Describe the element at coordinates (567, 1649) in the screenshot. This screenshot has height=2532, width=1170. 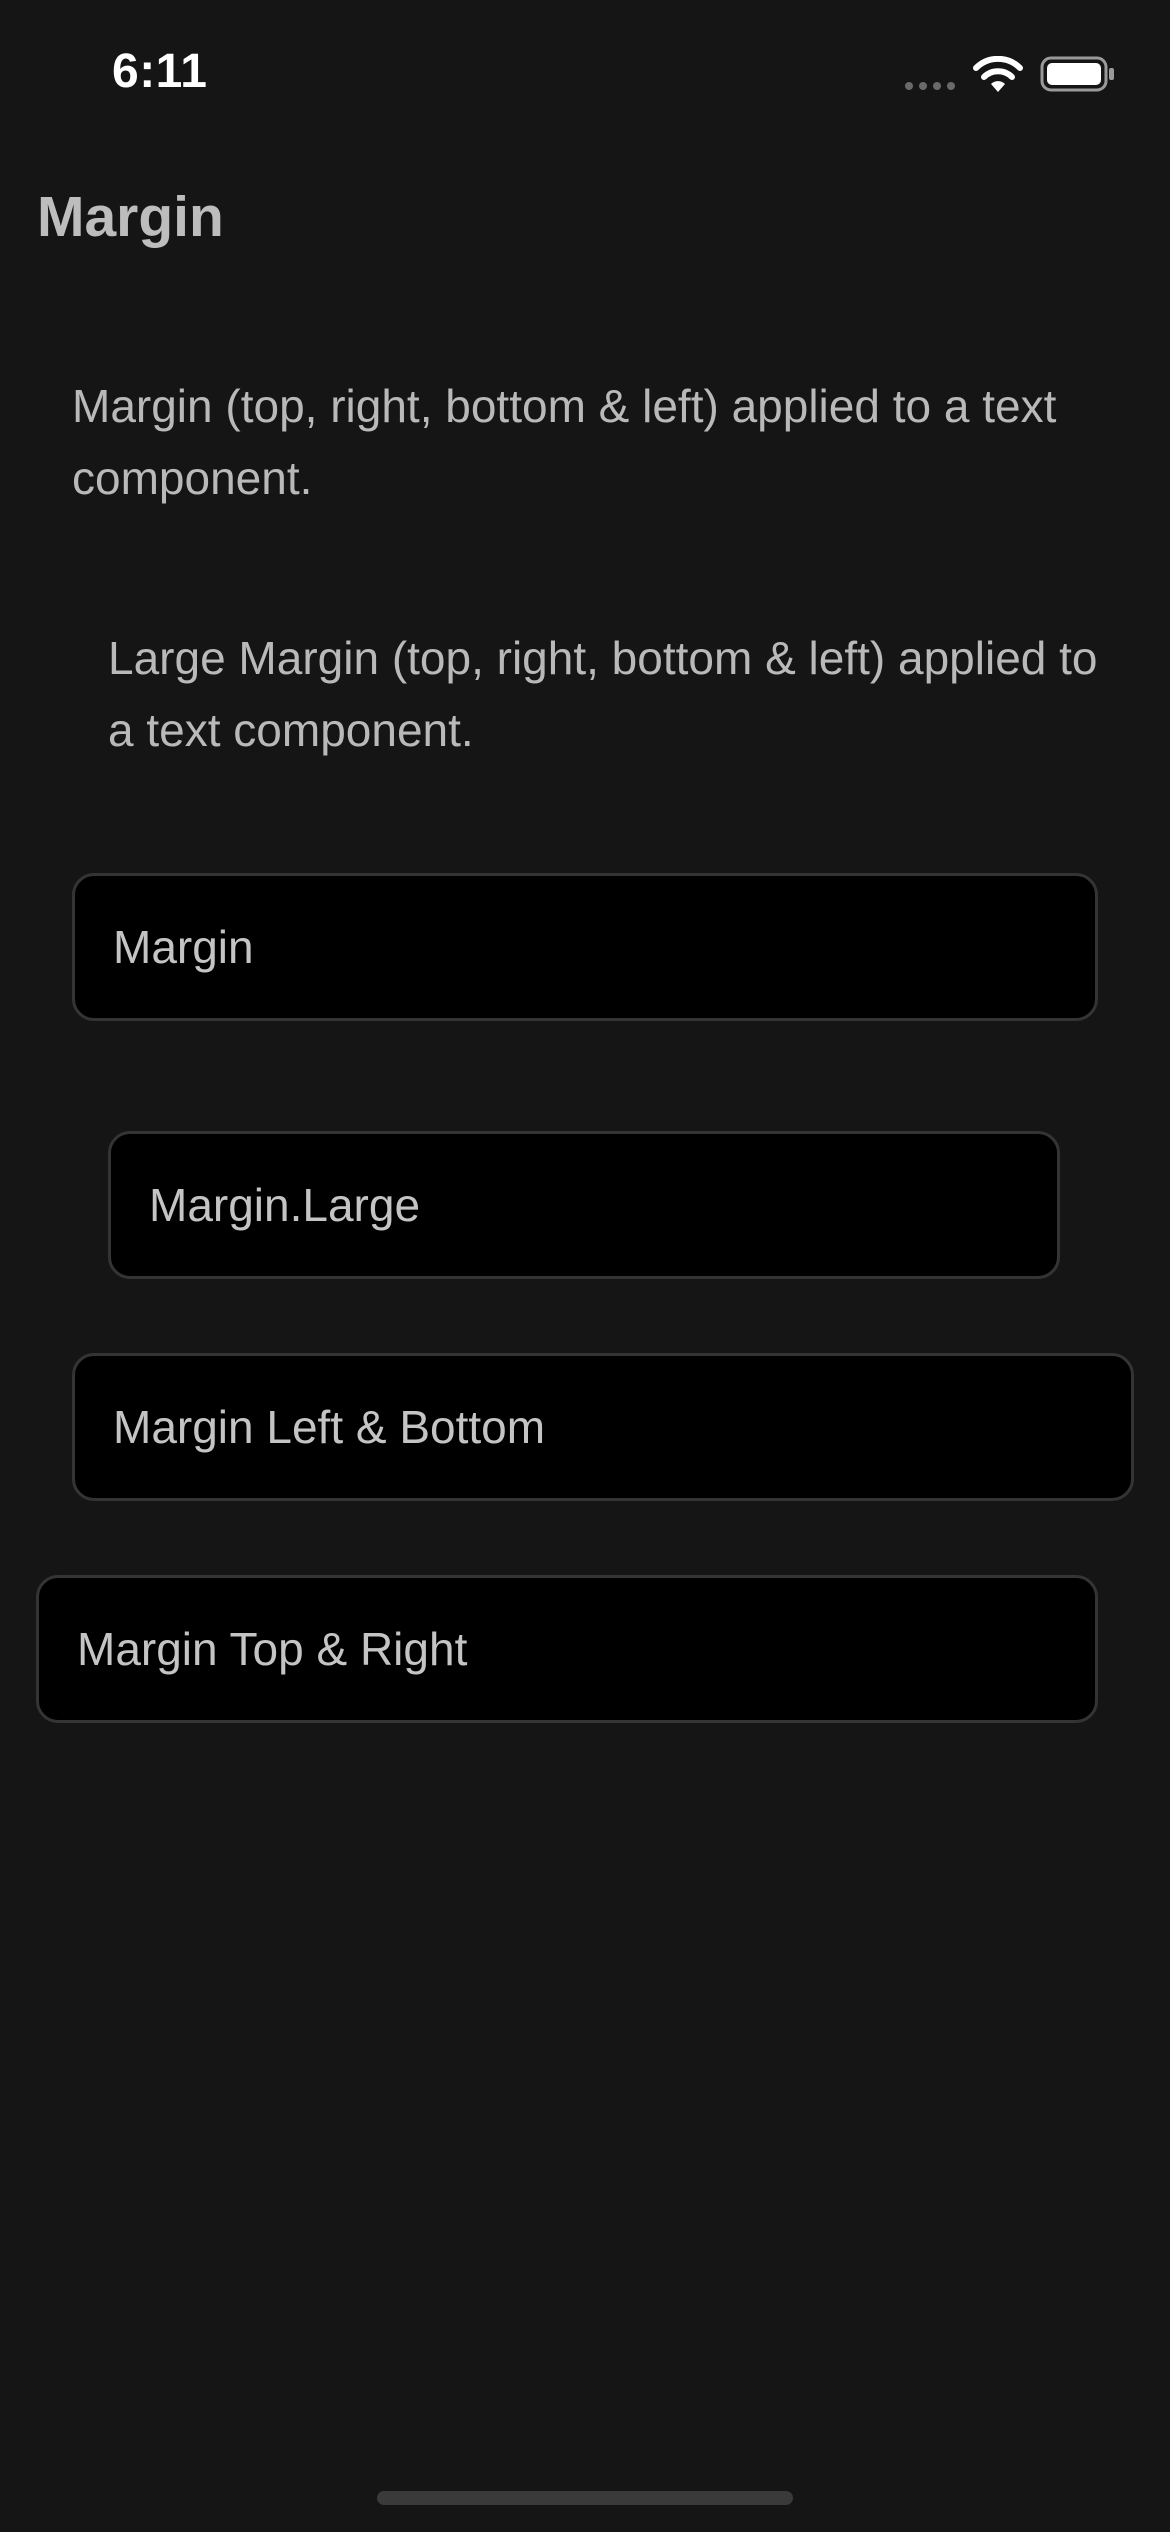
I see `margin-top-right-box: Margin Top & Right` at that location.